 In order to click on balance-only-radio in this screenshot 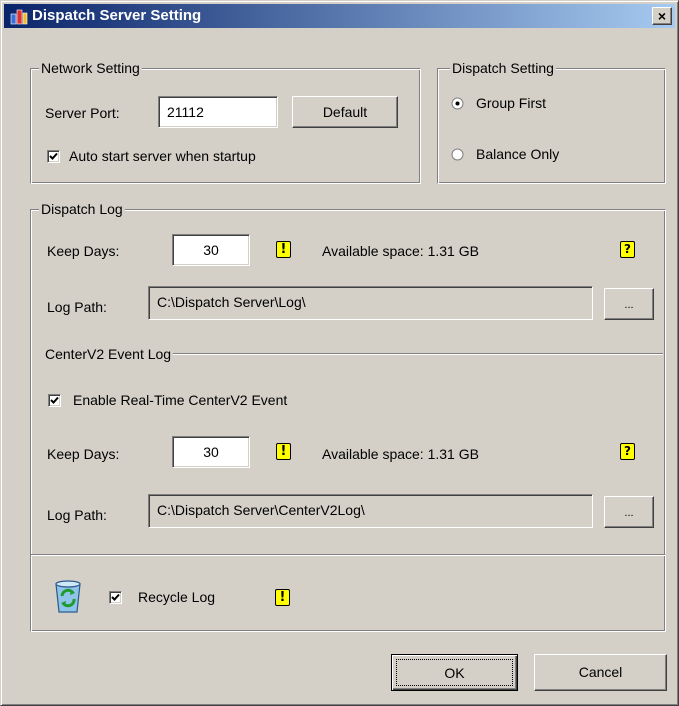, I will do `click(457, 154)`.